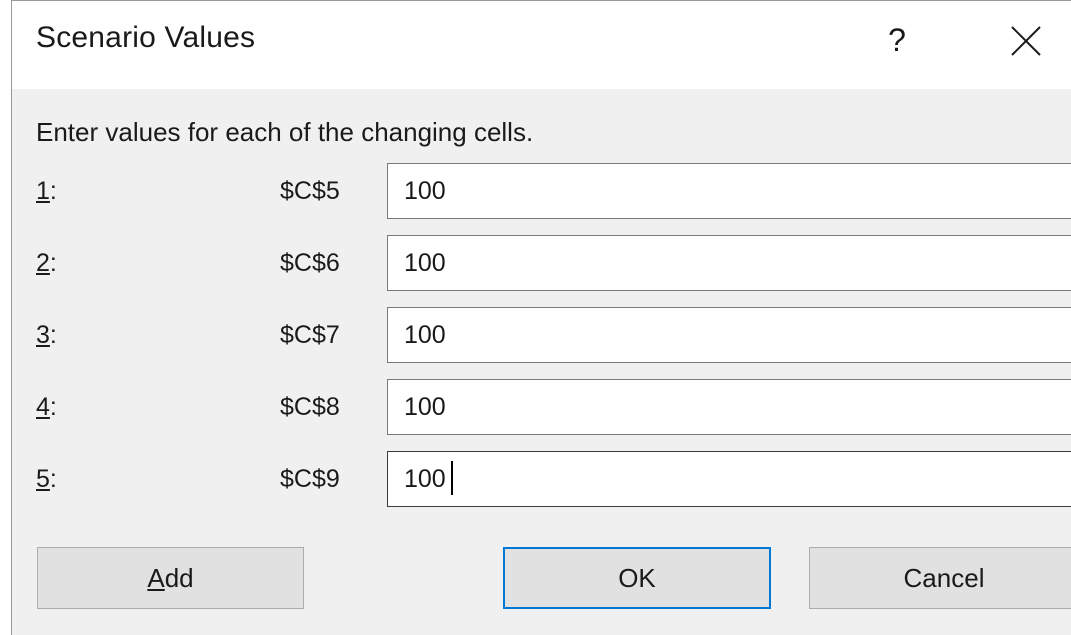 This screenshot has width=1071, height=635. Describe the element at coordinates (637, 578) in the screenshot. I see `ok-button: OK` at that location.